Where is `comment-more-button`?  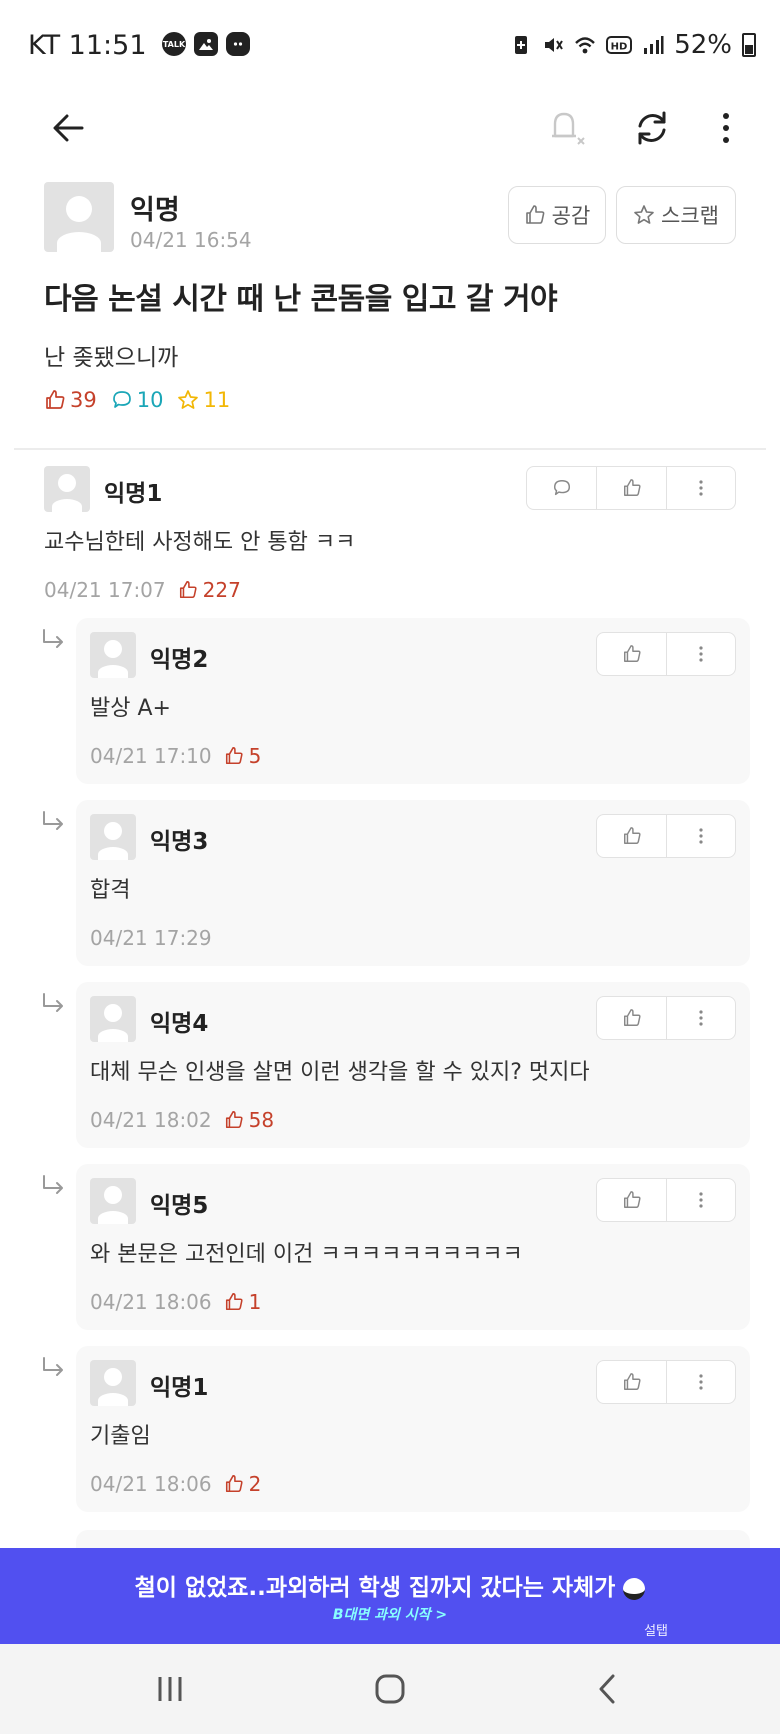
comment-more-button is located at coordinates (700, 488).